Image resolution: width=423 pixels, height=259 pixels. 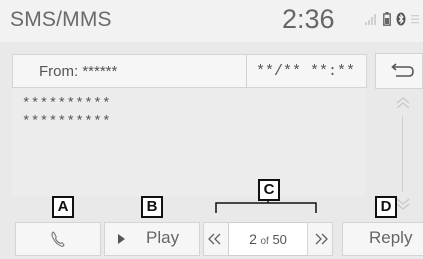 I want to click on play-label: Play, so click(x=163, y=237).